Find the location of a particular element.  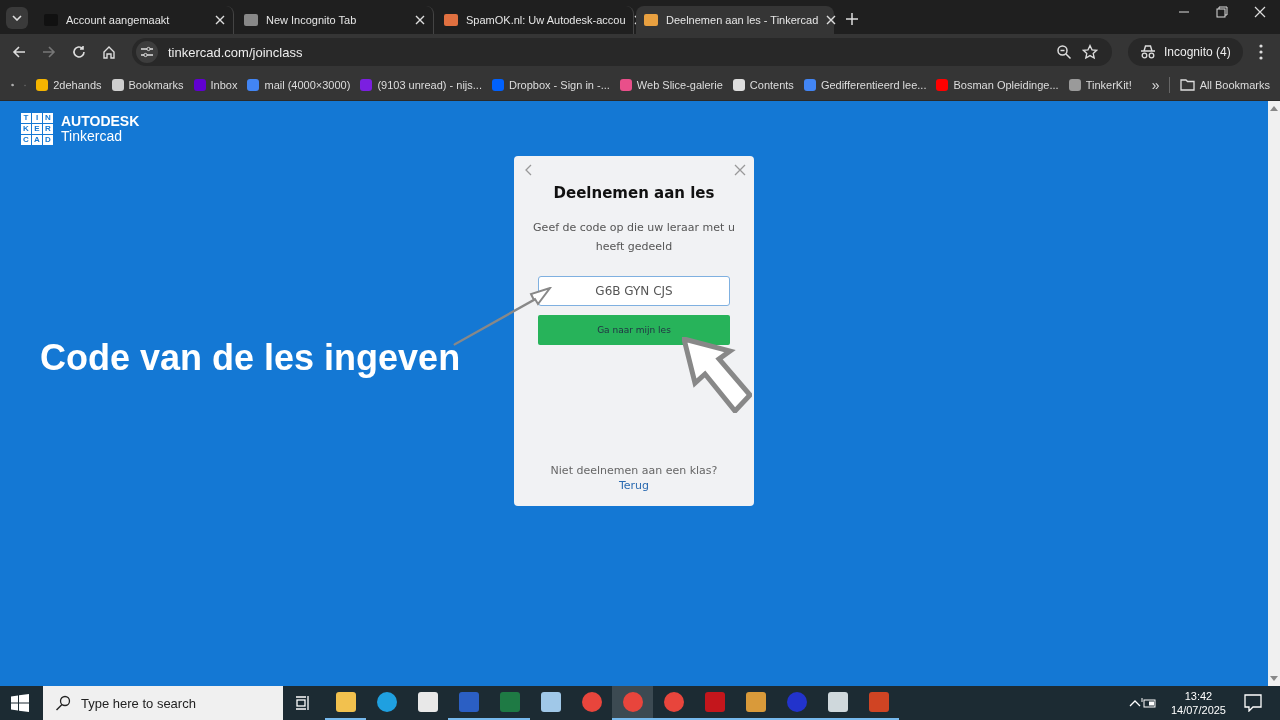

bookmark-item: TinkerKit! is located at coordinates (1100, 85).